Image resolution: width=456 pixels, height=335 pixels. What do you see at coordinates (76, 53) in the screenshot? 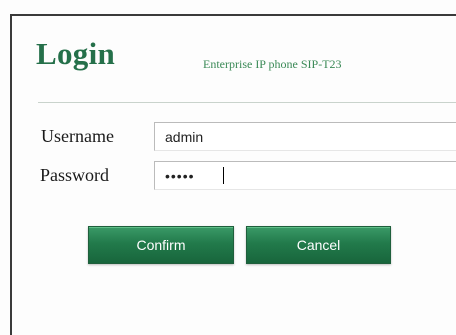
I see `page-title: Login` at bounding box center [76, 53].